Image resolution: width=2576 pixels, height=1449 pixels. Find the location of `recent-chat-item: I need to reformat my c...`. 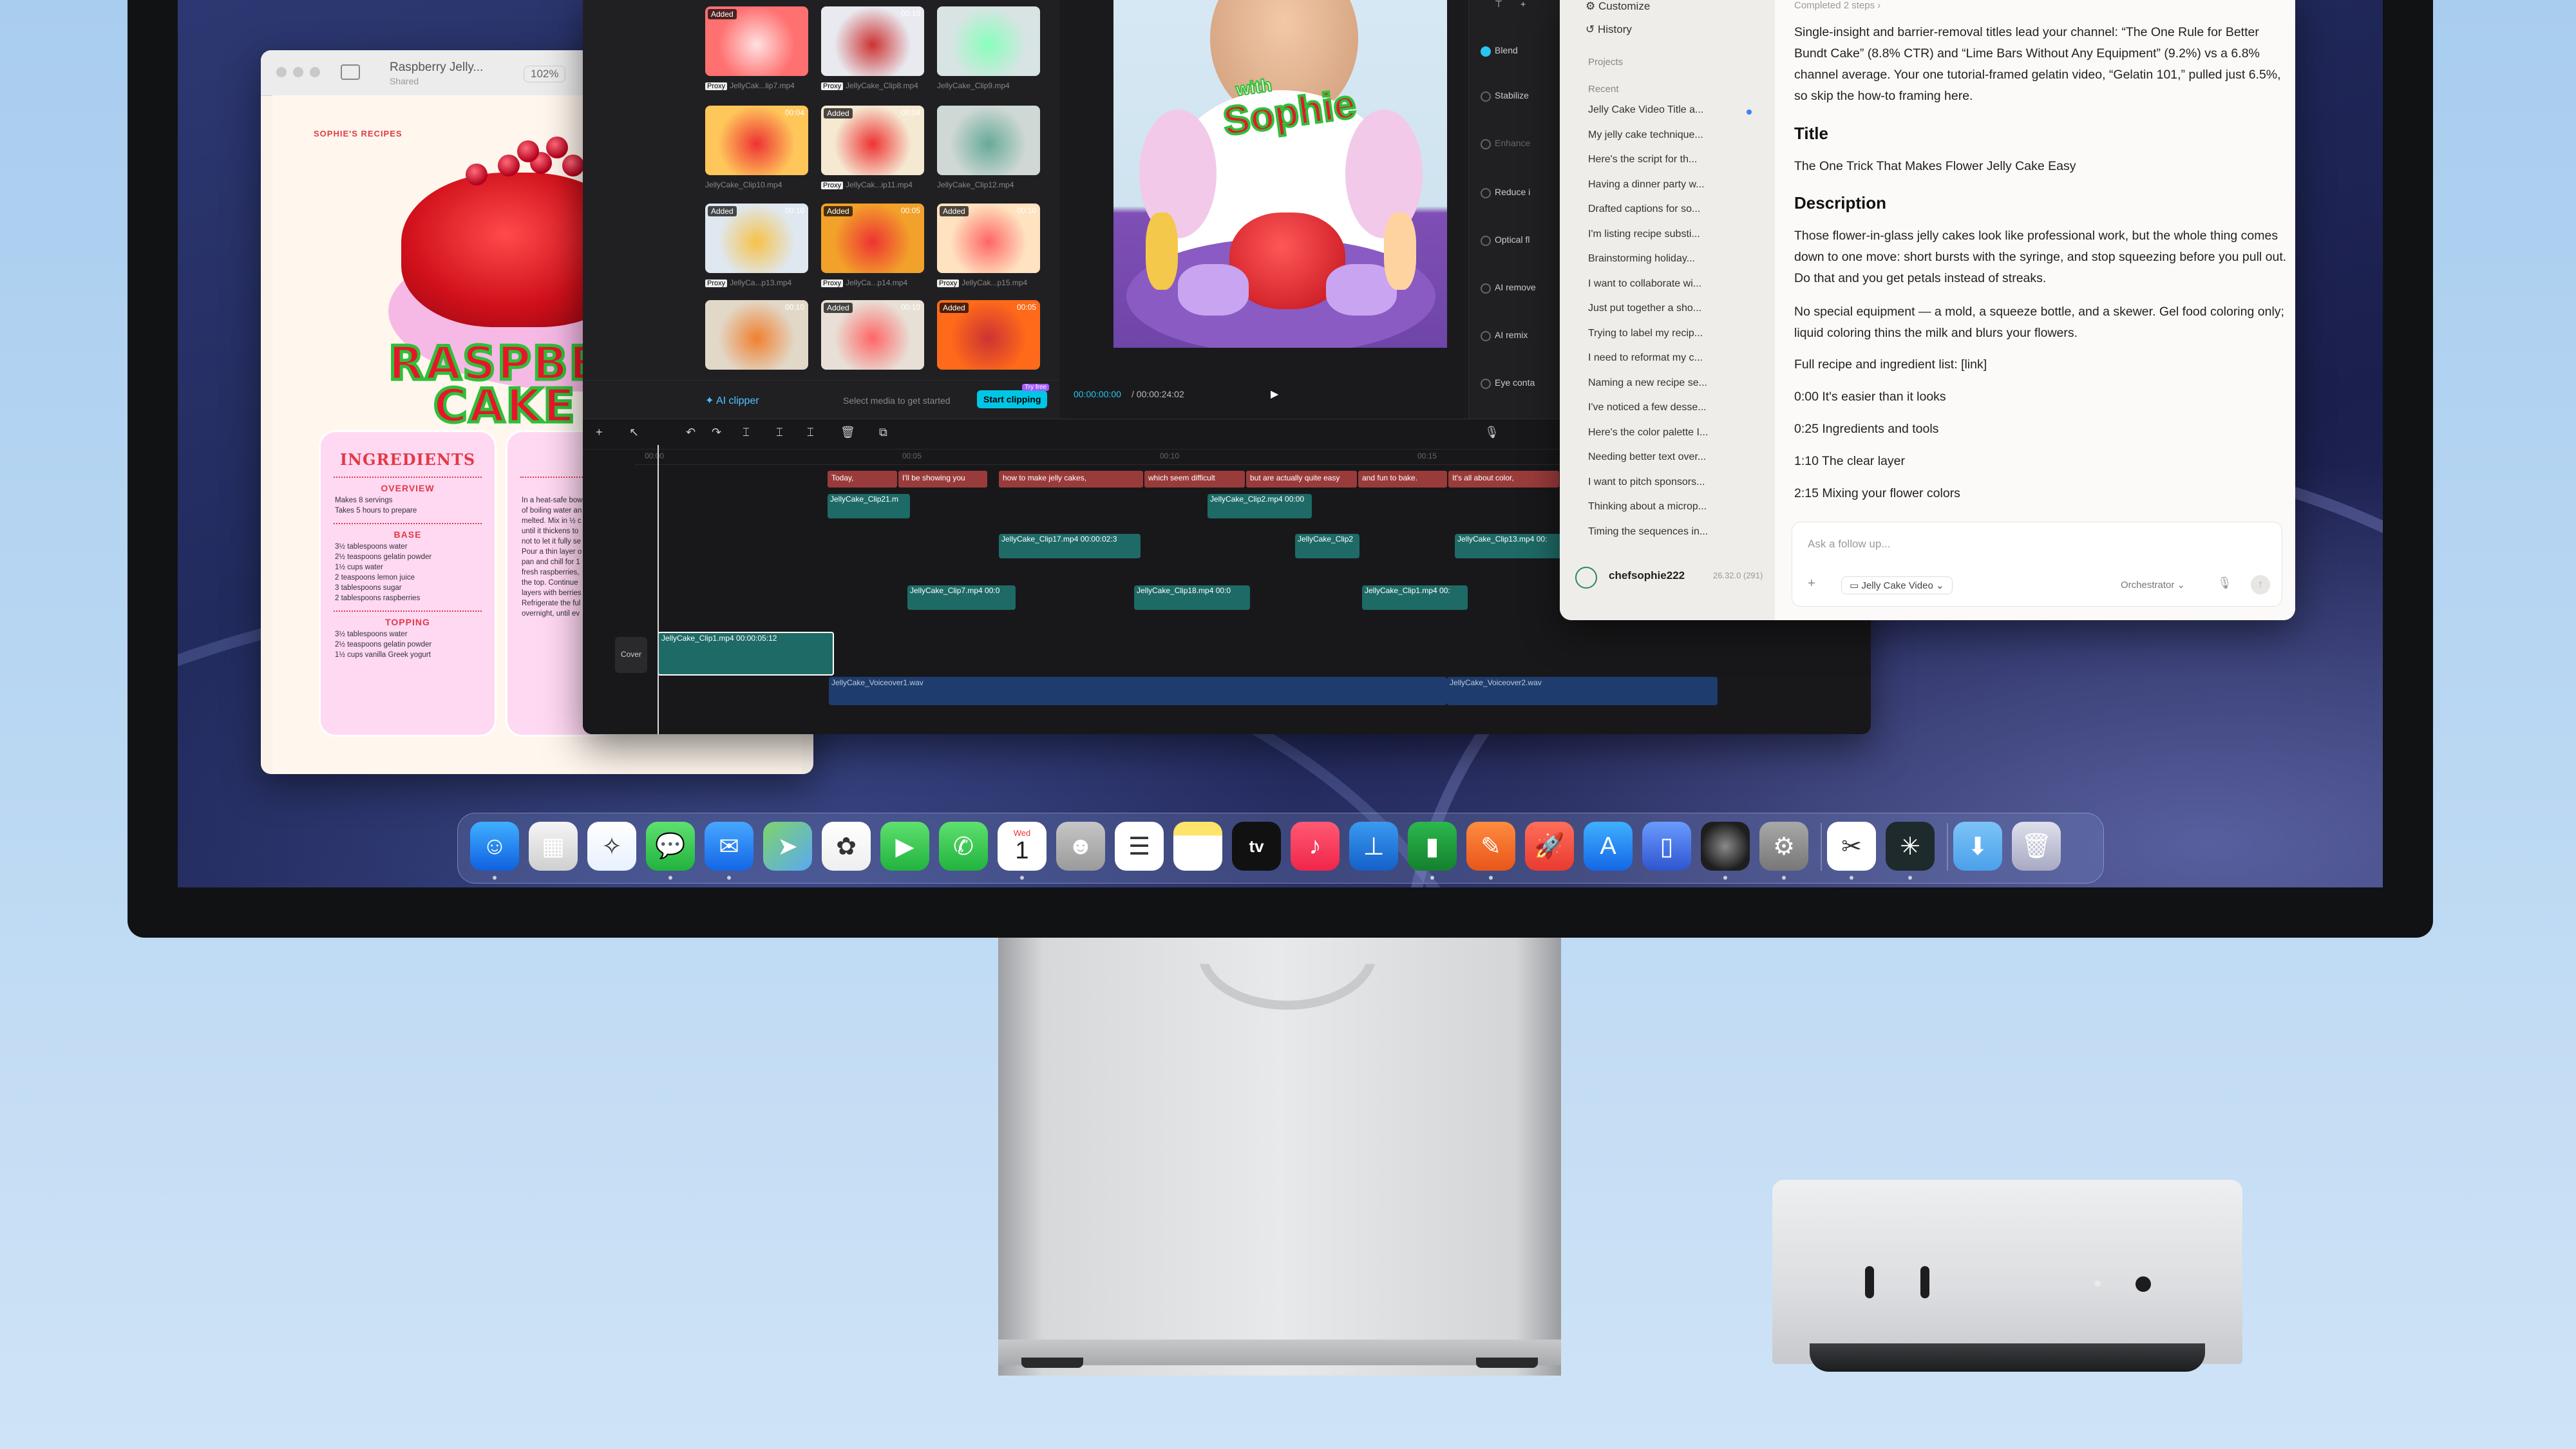

recent-chat-item: I need to reformat my c... is located at coordinates (1645, 358).